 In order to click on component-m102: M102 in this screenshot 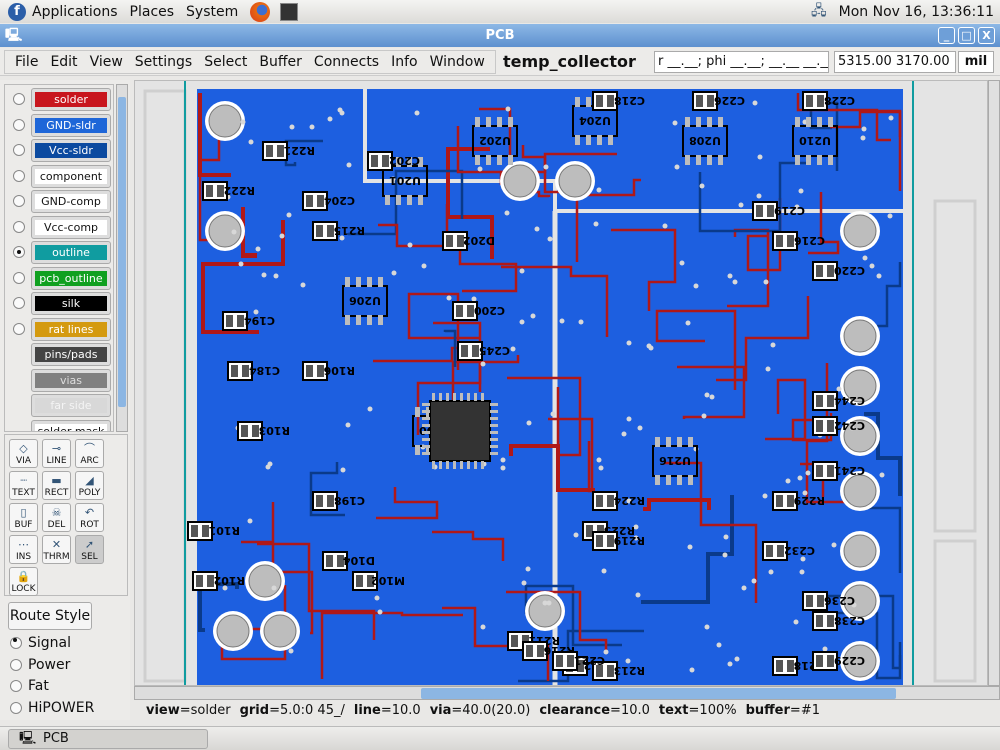, I will do `click(378, 581)`.